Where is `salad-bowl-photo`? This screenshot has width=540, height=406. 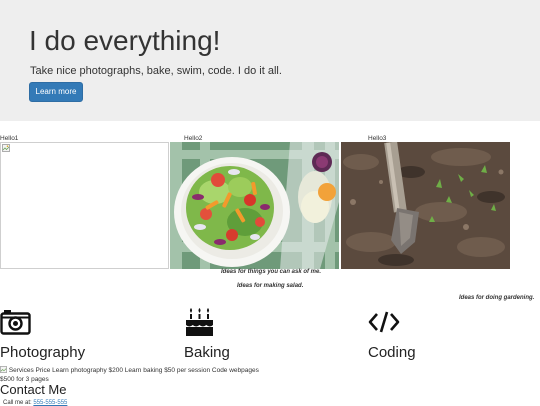 salad-bowl-photo is located at coordinates (254, 205).